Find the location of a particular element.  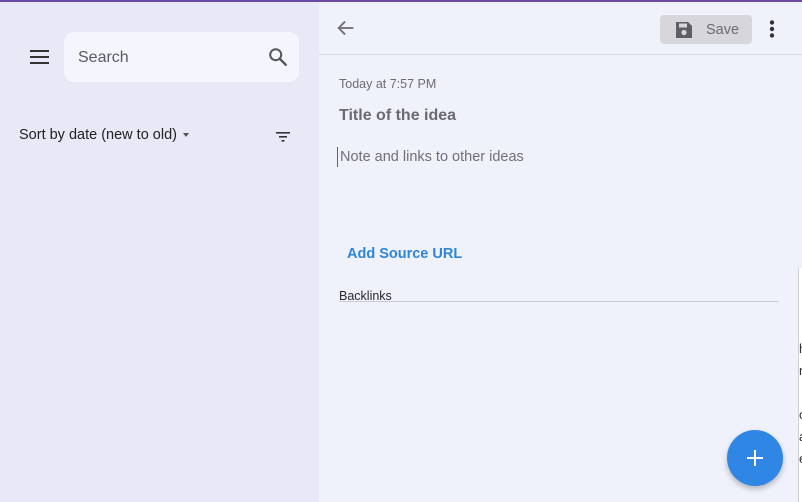

save-button: Save is located at coordinates (706, 29).